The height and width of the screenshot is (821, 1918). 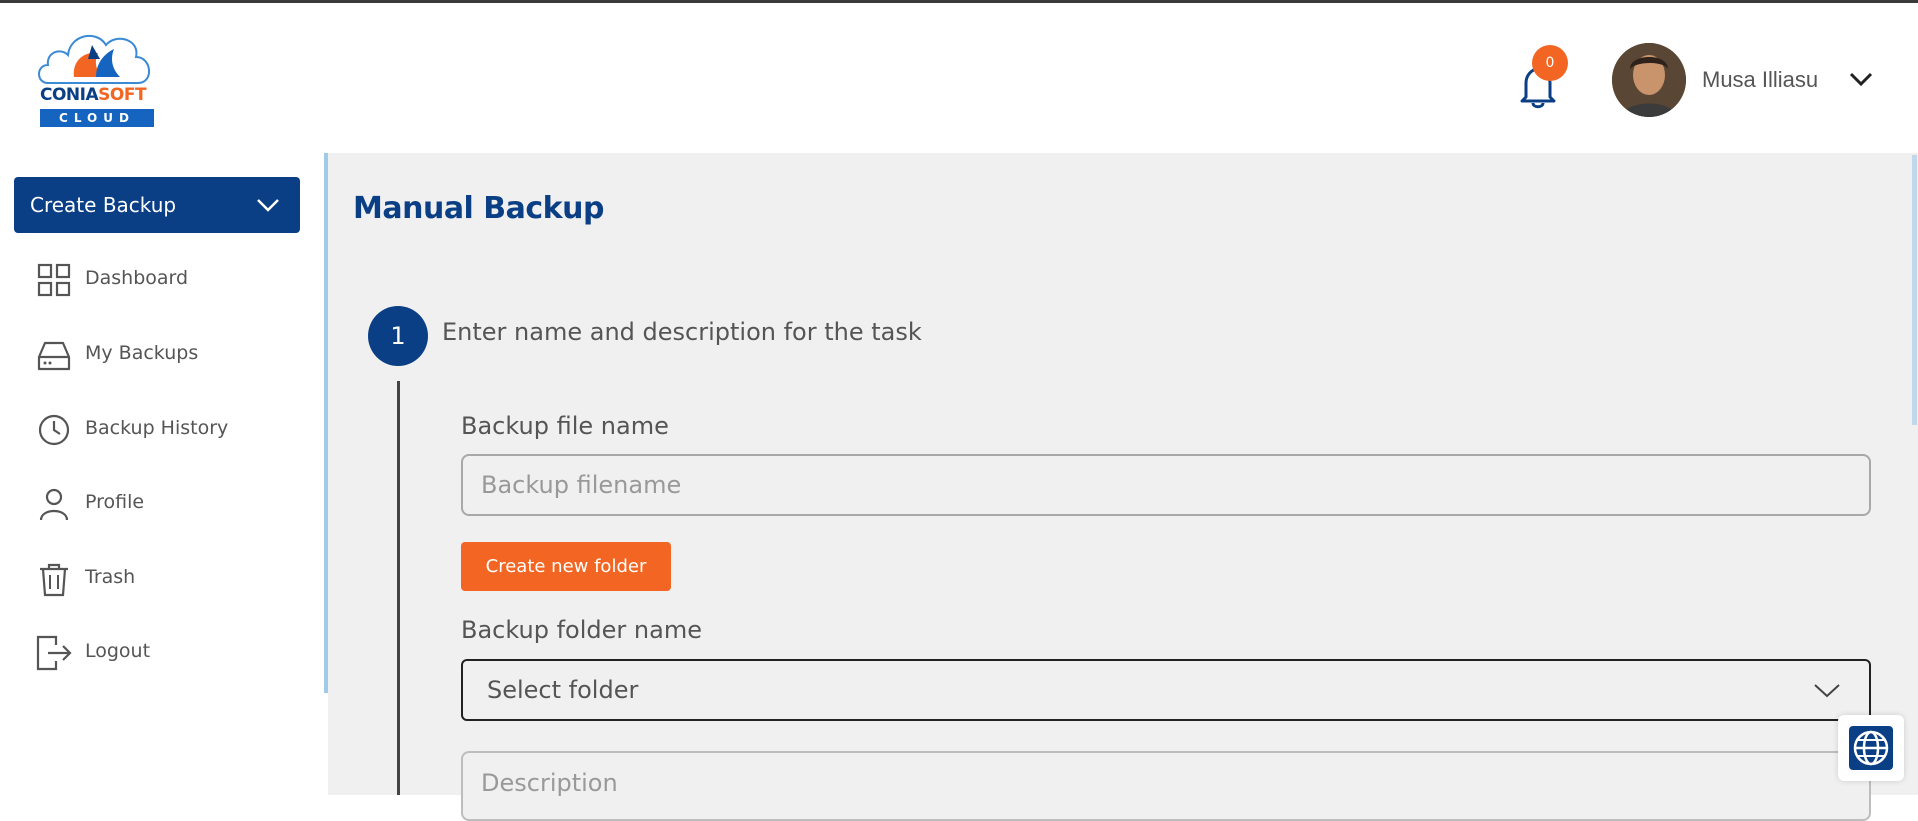 I want to click on globe-icon-container, so click(x=1871, y=748).